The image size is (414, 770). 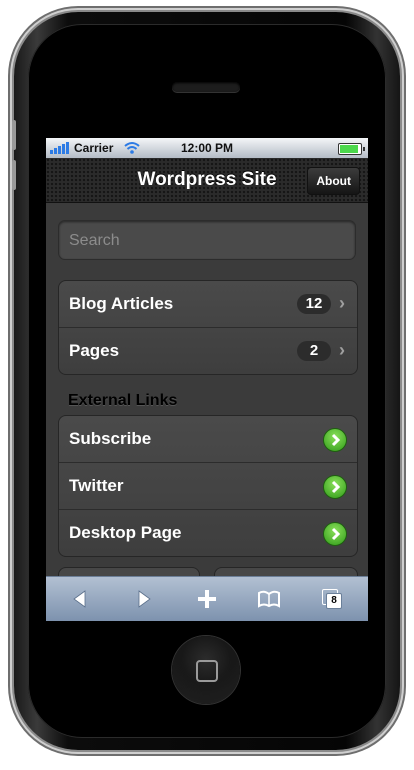 I want to click on main-menu-group: Blog Articles 12 › Pages 2 ›, so click(x=208, y=327).